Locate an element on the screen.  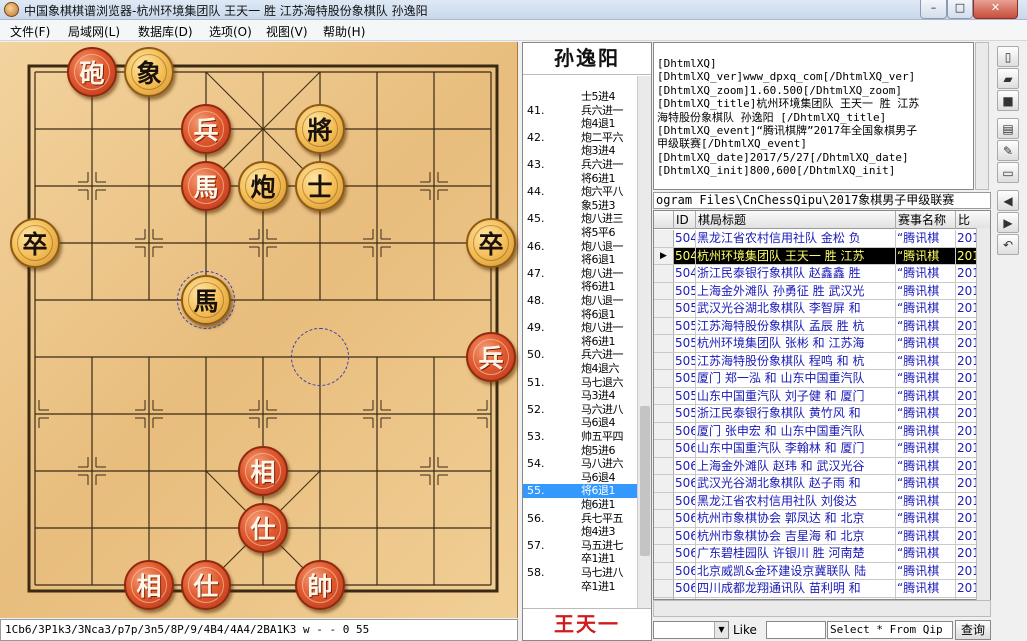
move-row: 马3进4 is located at coordinates (580, 396).